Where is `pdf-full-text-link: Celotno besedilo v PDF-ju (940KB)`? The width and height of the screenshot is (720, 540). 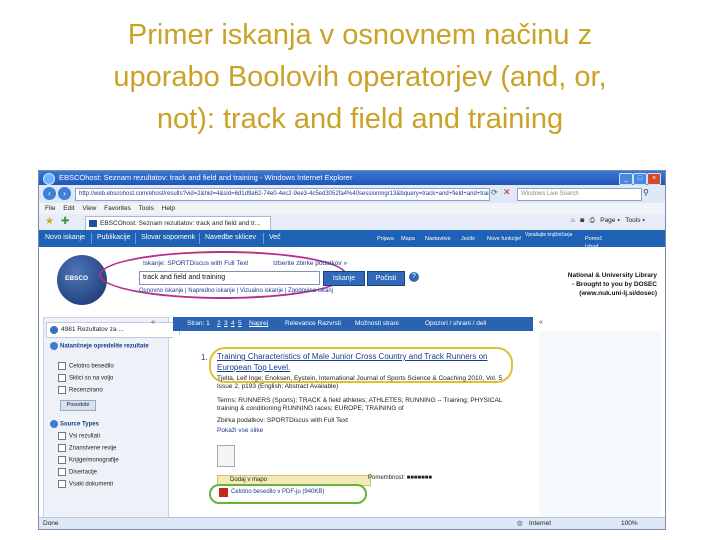 pdf-full-text-link: Celotno besedilo v PDF-ju (940KB) is located at coordinates (297, 492).